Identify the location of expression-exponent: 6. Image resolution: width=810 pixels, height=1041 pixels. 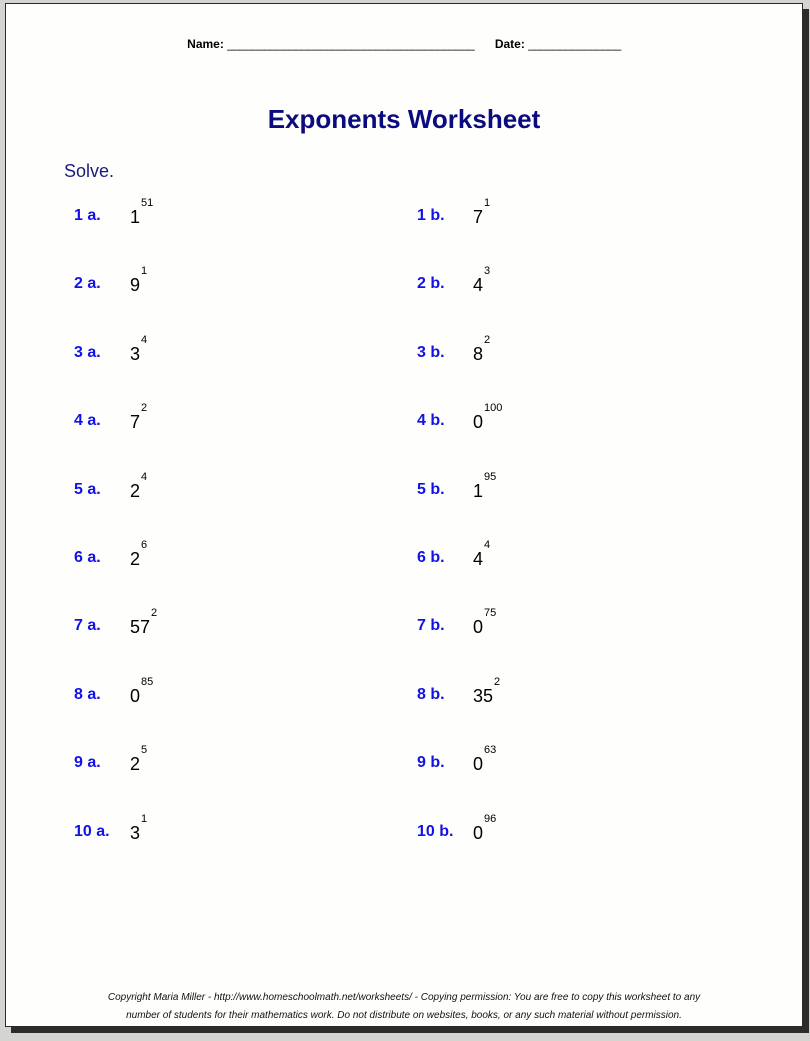
(144, 545).